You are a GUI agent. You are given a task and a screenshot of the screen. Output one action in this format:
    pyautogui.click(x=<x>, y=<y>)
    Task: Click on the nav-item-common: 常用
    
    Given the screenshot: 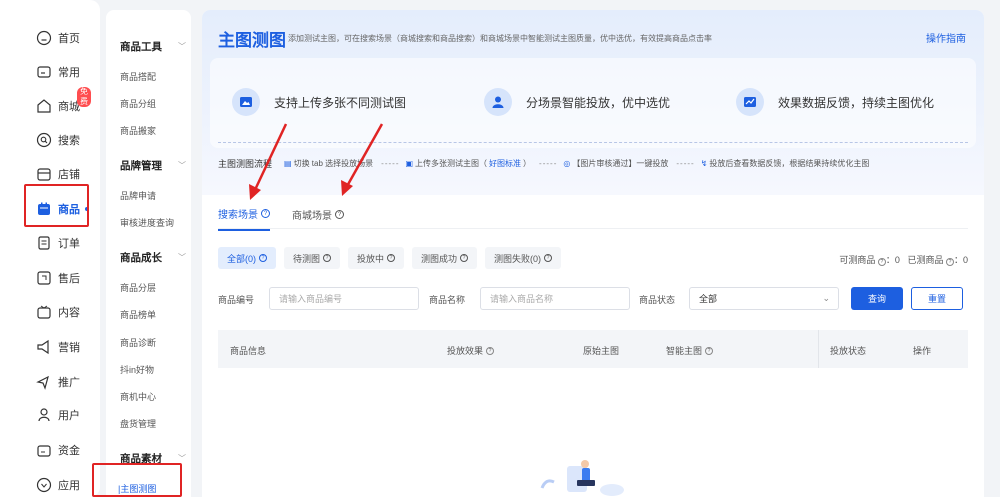 What is the action you would take?
    pyautogui.click(x=58, y=72)
    